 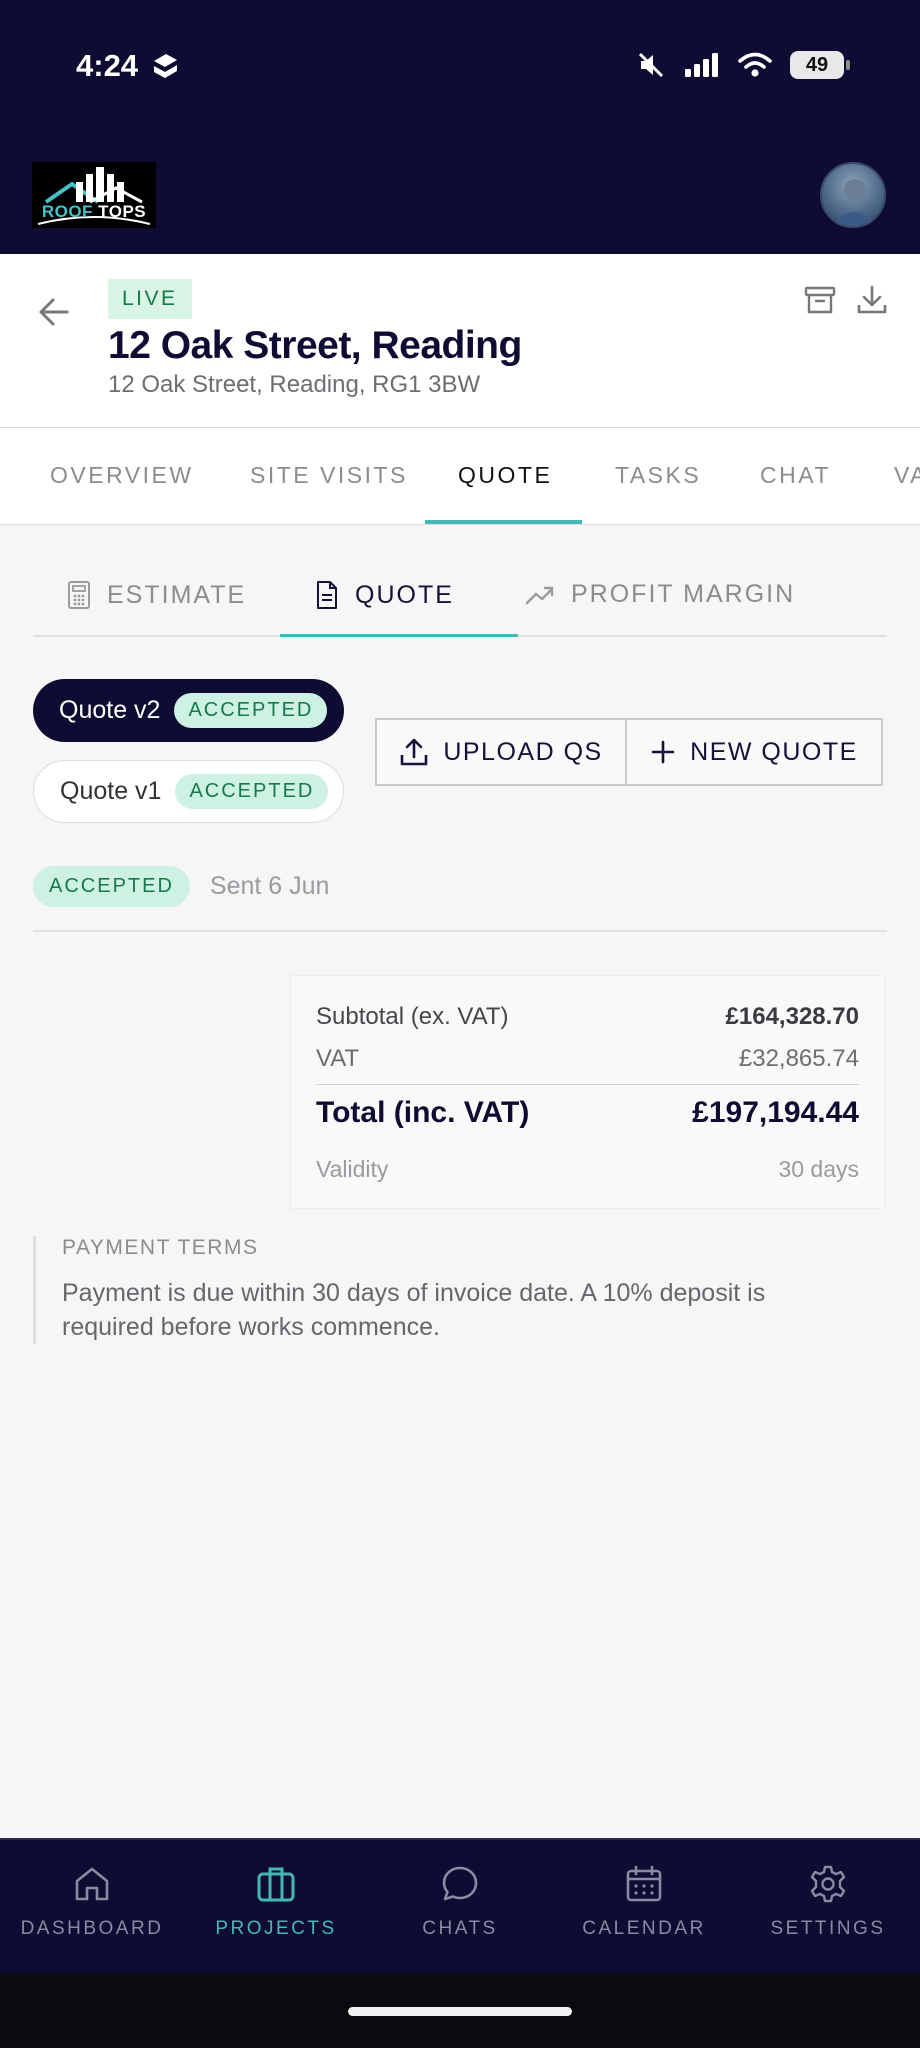 I want to click on quote-actions: UPLOAD QS NEW QUOTE, so click(x=629, y=752).